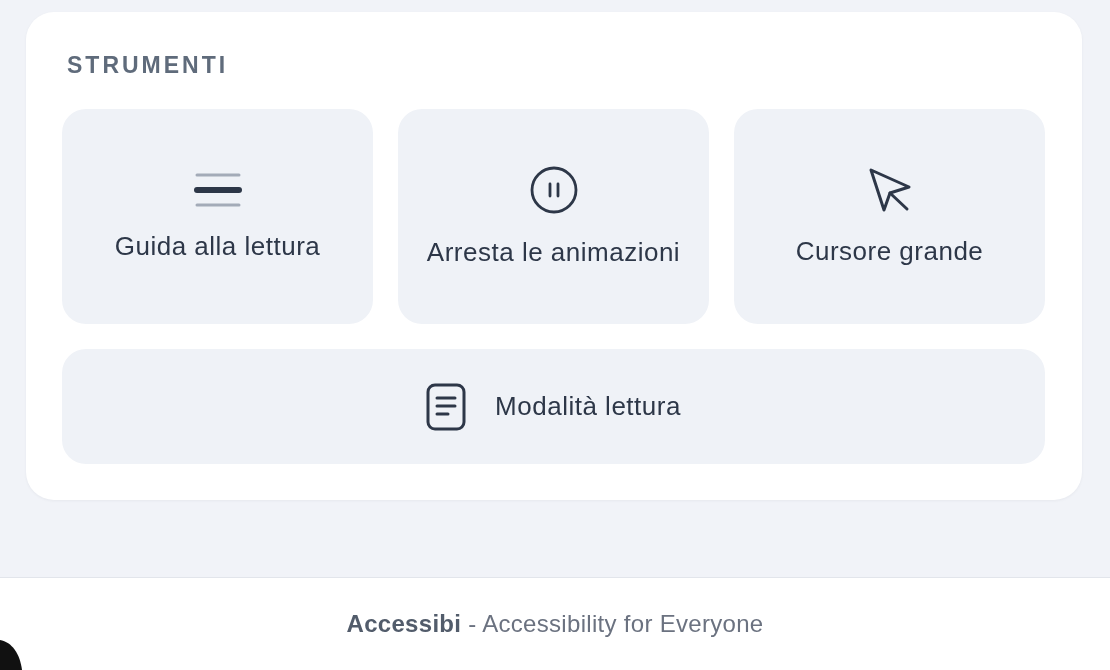 The width and height of the screenshot is (1110, 670). I want to click on tool-button: Arresta le animazioni, so click(553, 216).